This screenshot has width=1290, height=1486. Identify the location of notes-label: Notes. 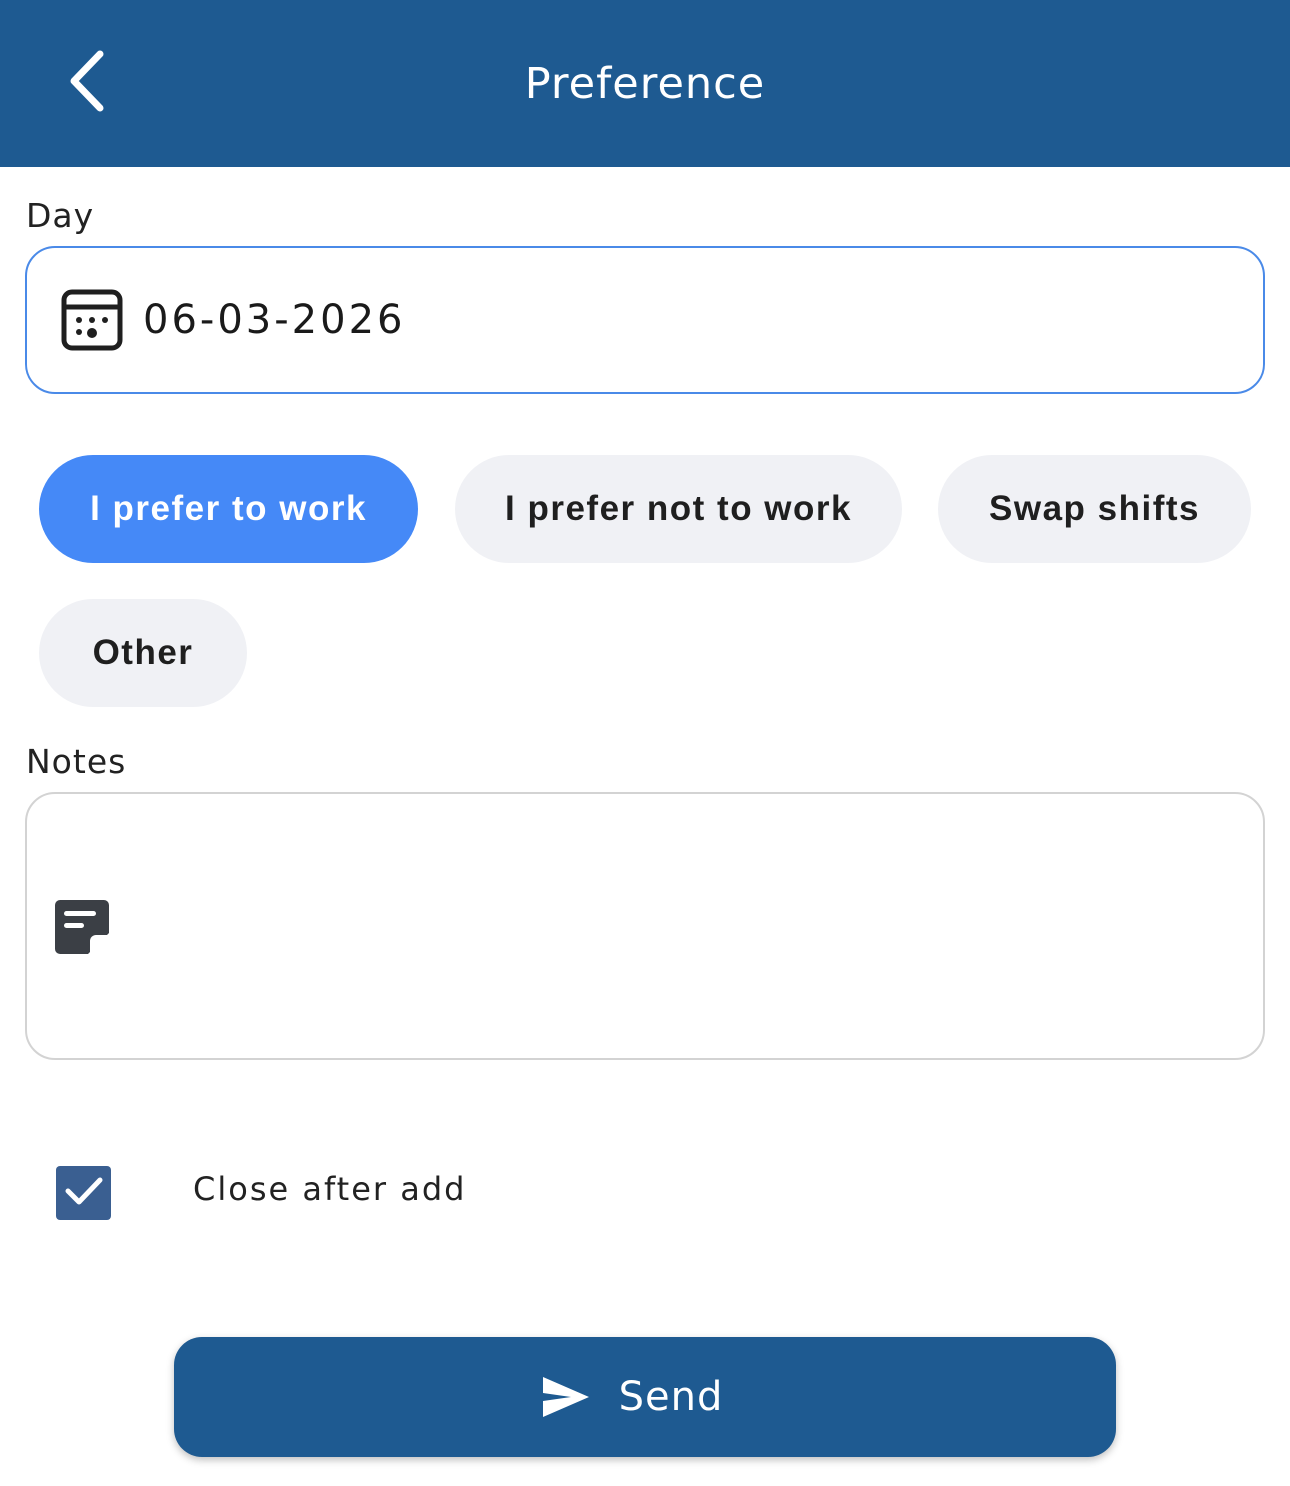
(76, 761).